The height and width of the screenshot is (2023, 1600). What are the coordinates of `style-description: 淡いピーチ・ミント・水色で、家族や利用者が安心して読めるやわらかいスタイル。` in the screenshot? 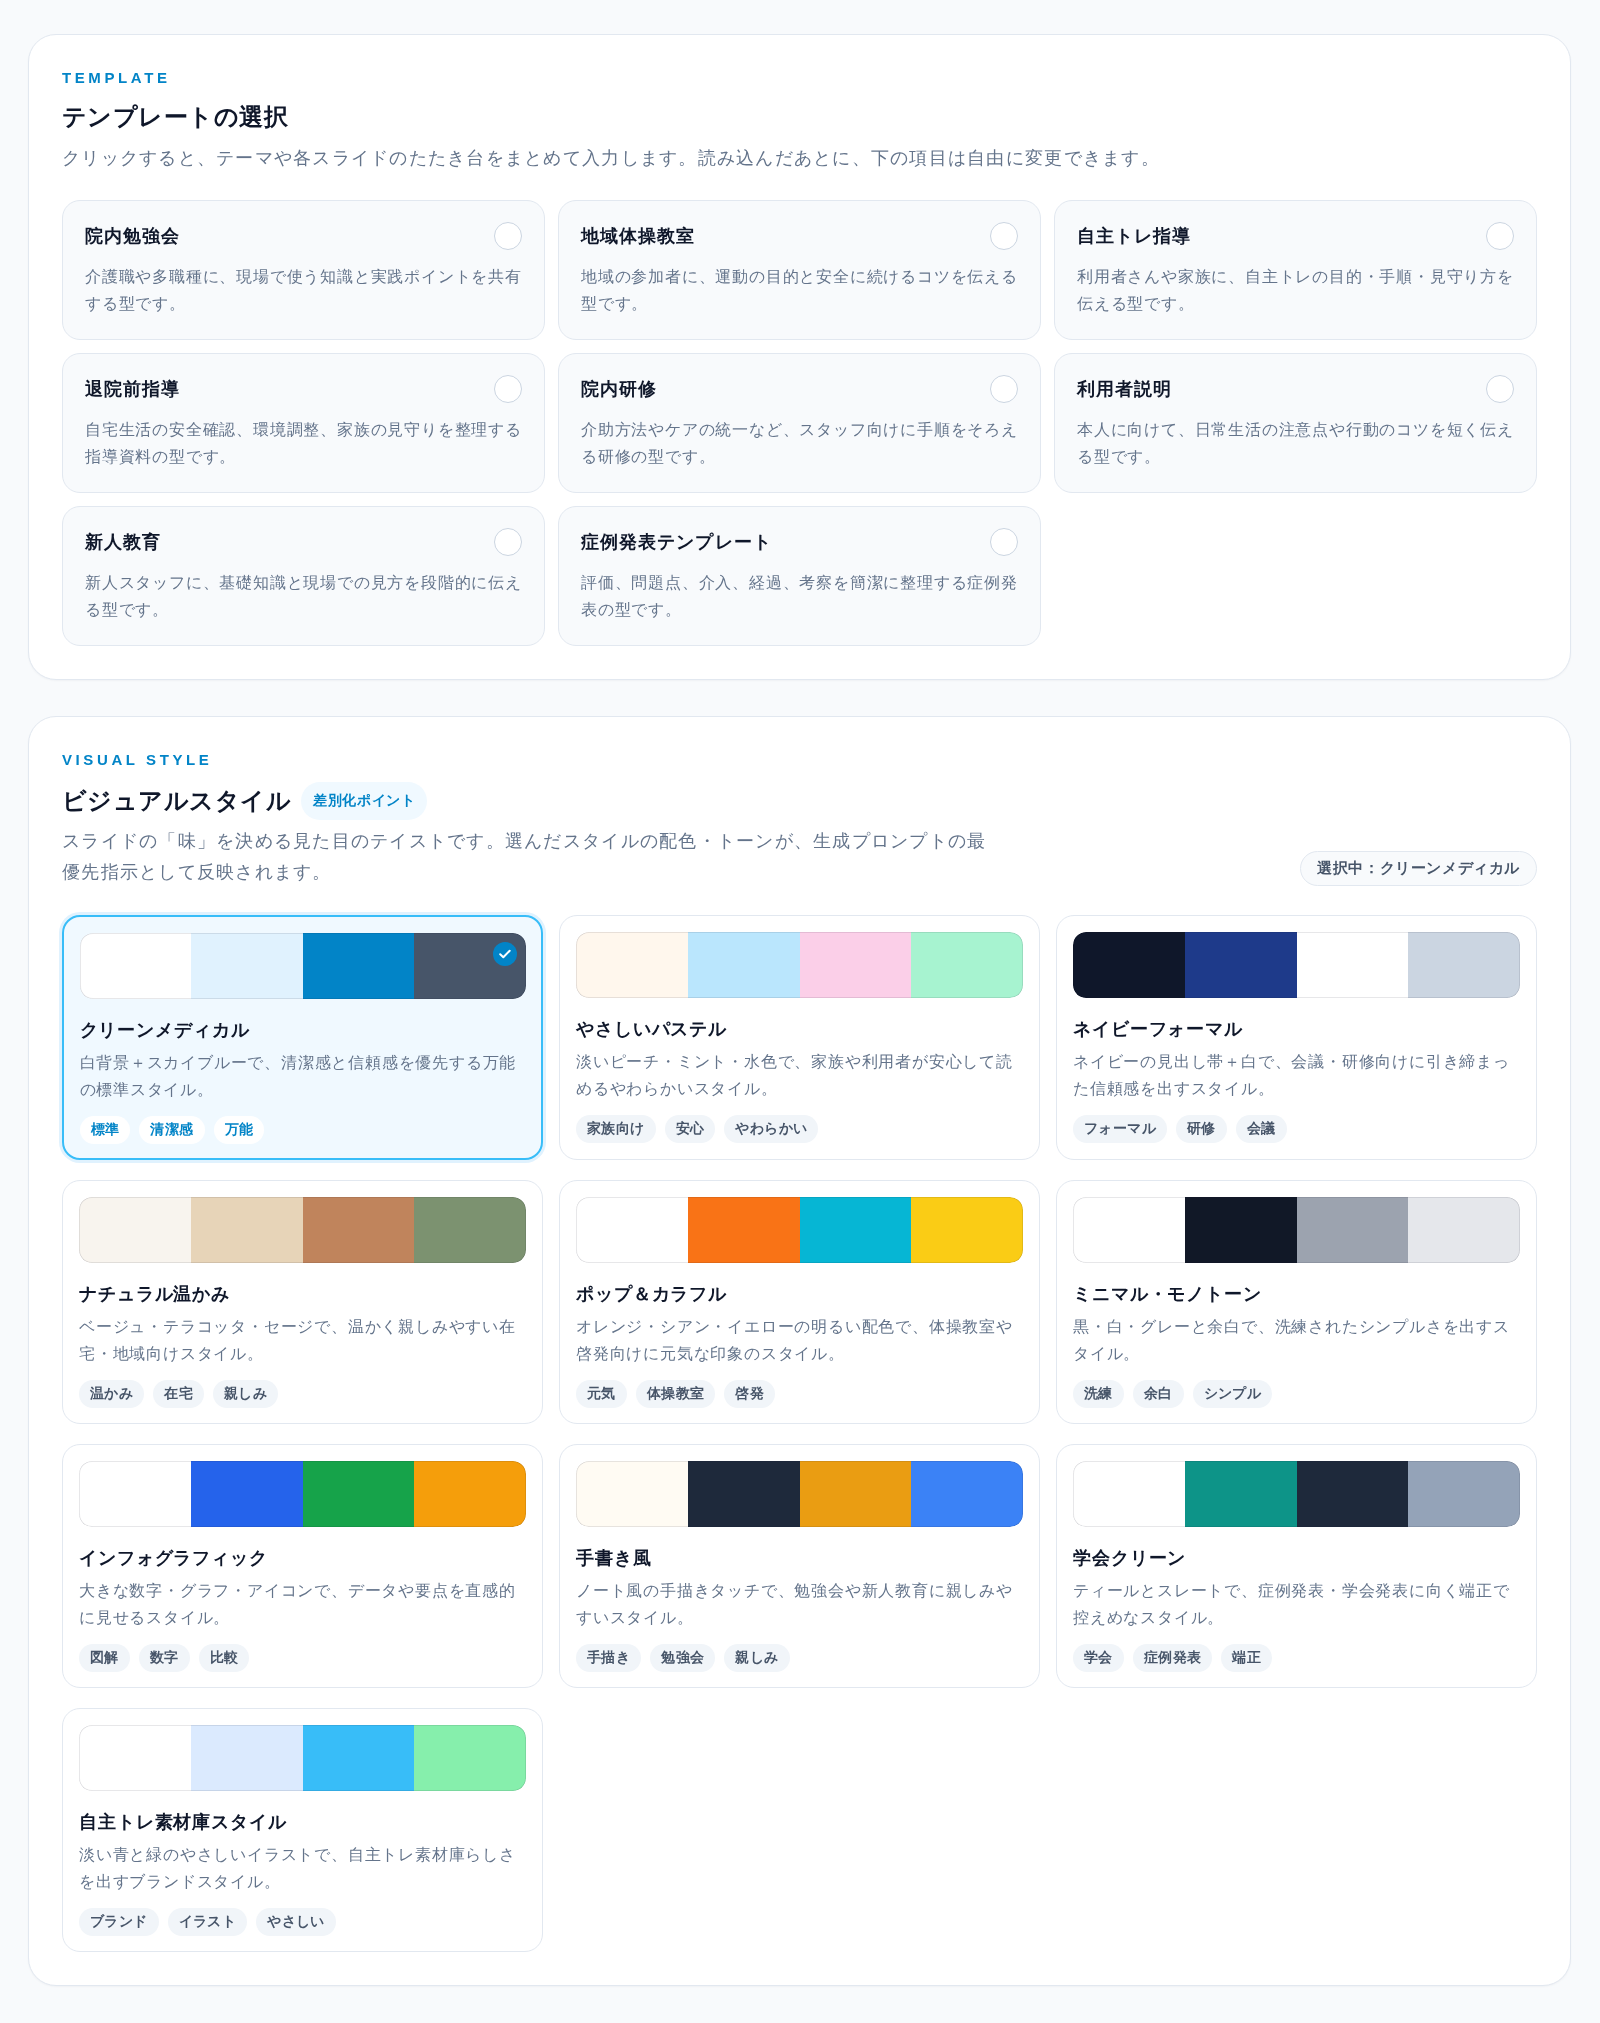 It's located at (795, 1075).